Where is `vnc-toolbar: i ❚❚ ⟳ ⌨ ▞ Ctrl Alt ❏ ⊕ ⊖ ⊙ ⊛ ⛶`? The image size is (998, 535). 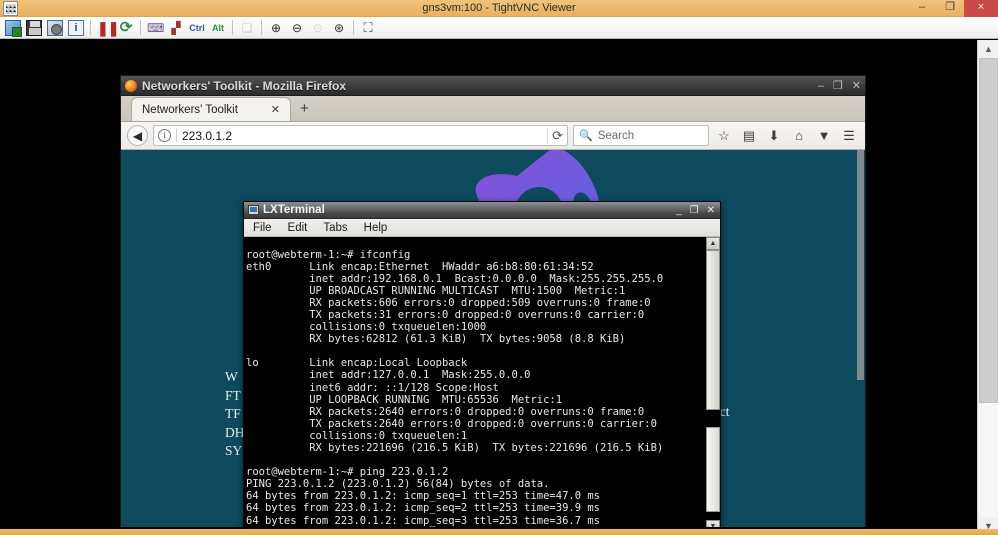
vnc-toolbar: i ❚❚ ⟳ ⌨ ▞ Ctrl Alt ❏ ⊕ ⊖ ⊙ ⊛ ⛶ is located at coordinates (499, 28).